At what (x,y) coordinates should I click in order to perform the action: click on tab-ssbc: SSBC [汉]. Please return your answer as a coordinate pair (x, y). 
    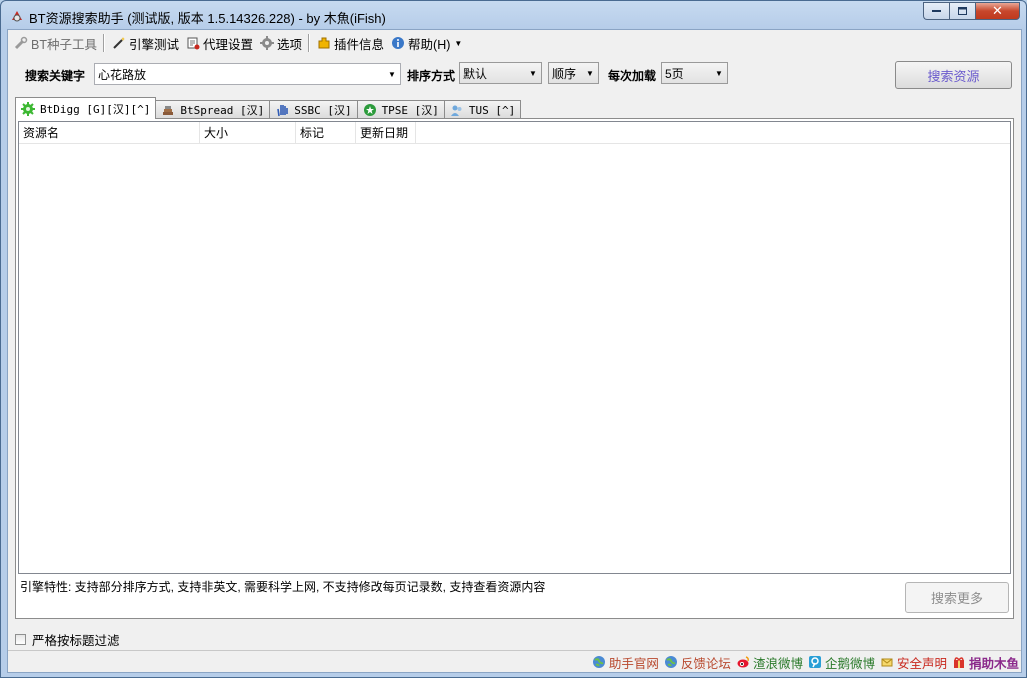
    Looking at the image, I should click on (313, 109).